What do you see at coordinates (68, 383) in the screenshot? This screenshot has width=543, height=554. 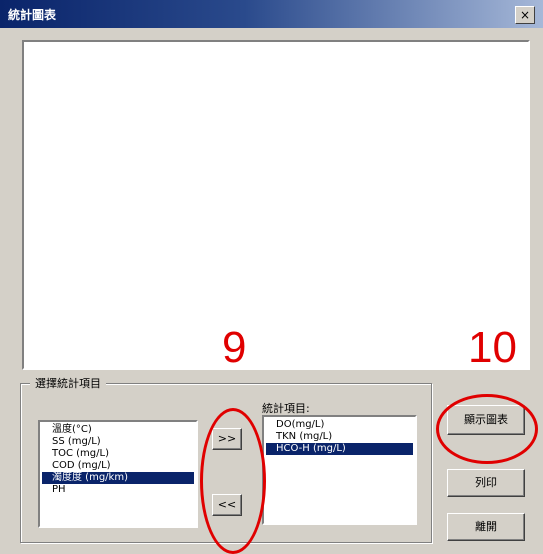 I see `group-label: 選擇統計項目` at bounding box center [68, 383].